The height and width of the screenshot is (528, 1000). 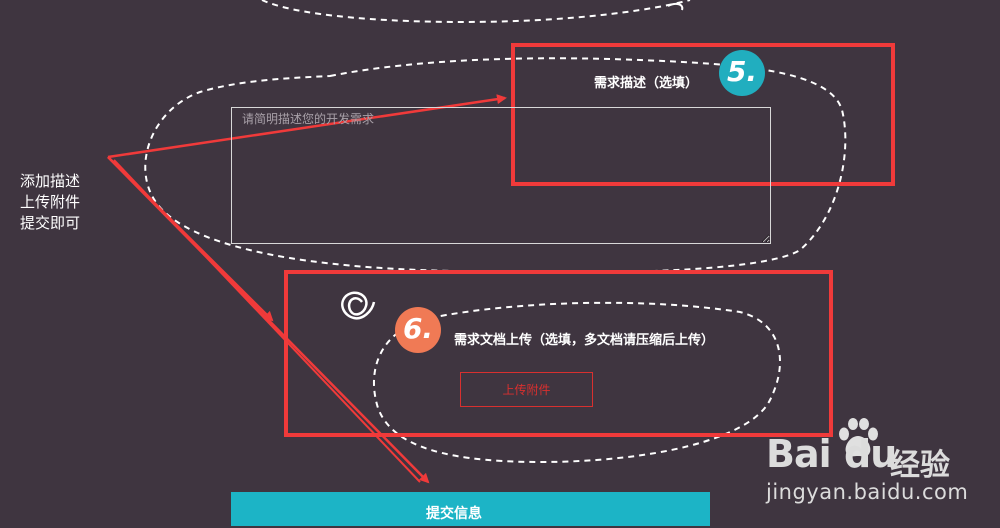 I want to click on annotation-note: 添加描述 上传附件 提交即可, so click(x=50, y=202).